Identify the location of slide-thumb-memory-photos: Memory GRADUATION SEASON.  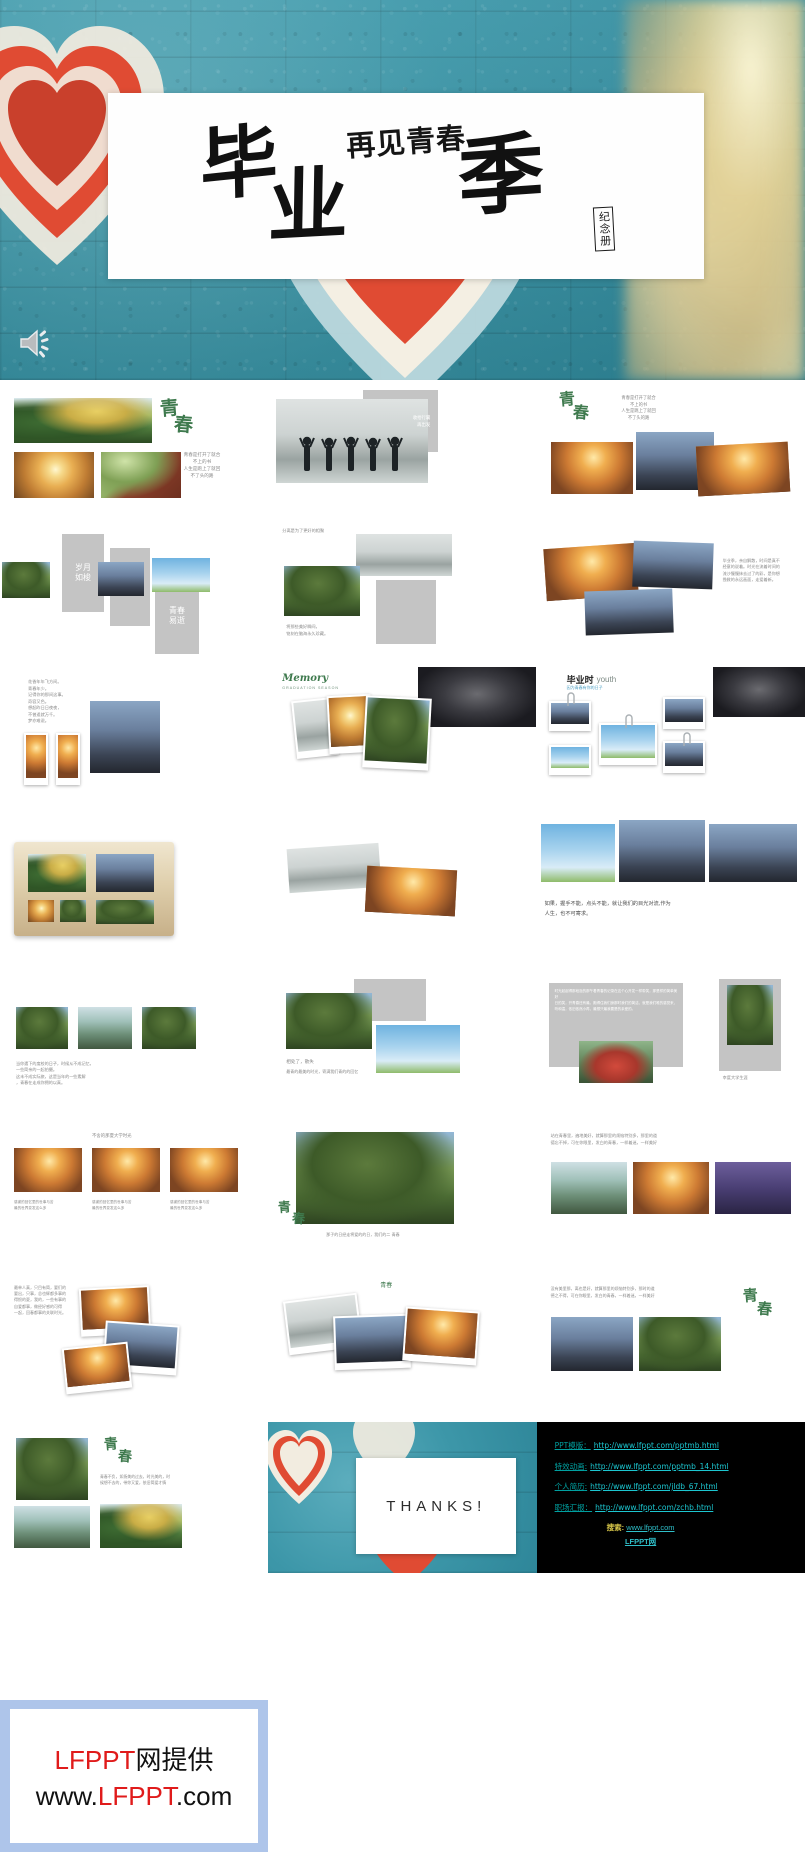
(402, 742).